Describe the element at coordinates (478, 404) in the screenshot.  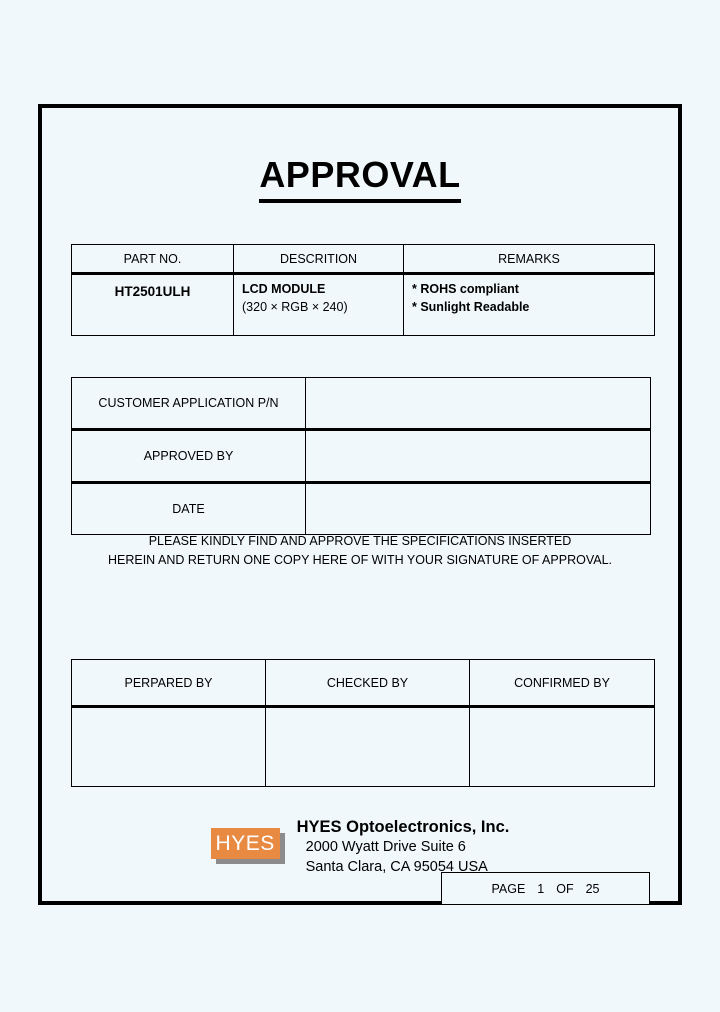
I see `field-customer-application-pn` at that location.